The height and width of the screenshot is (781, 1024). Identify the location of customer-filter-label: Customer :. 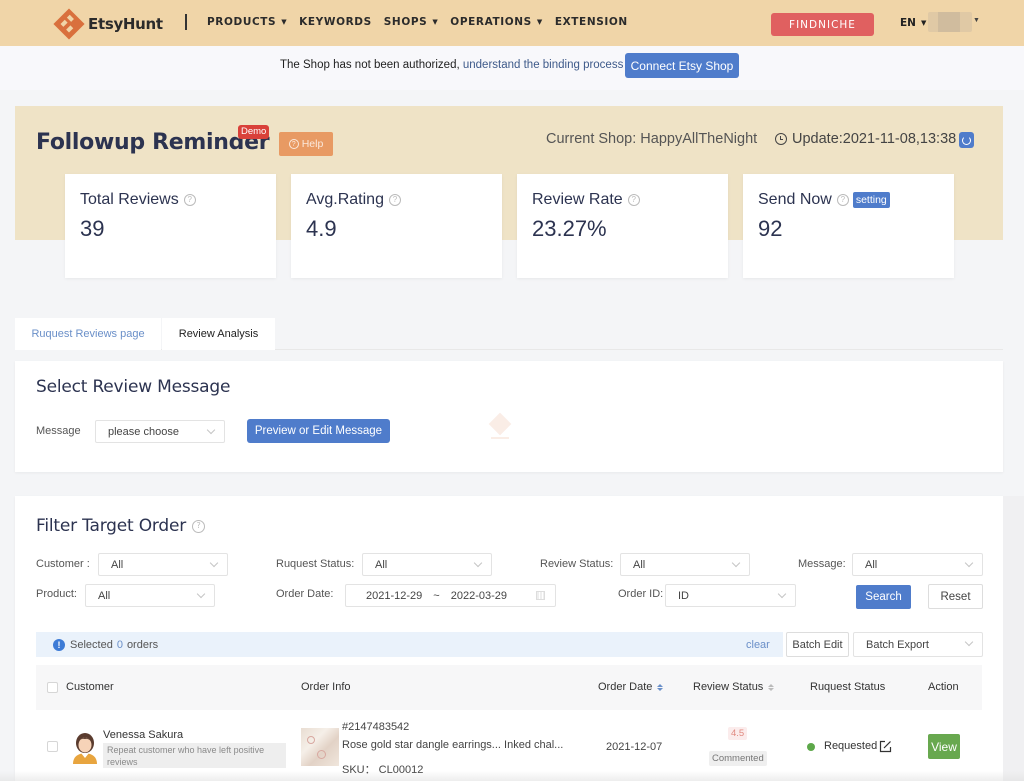
(63, 564).